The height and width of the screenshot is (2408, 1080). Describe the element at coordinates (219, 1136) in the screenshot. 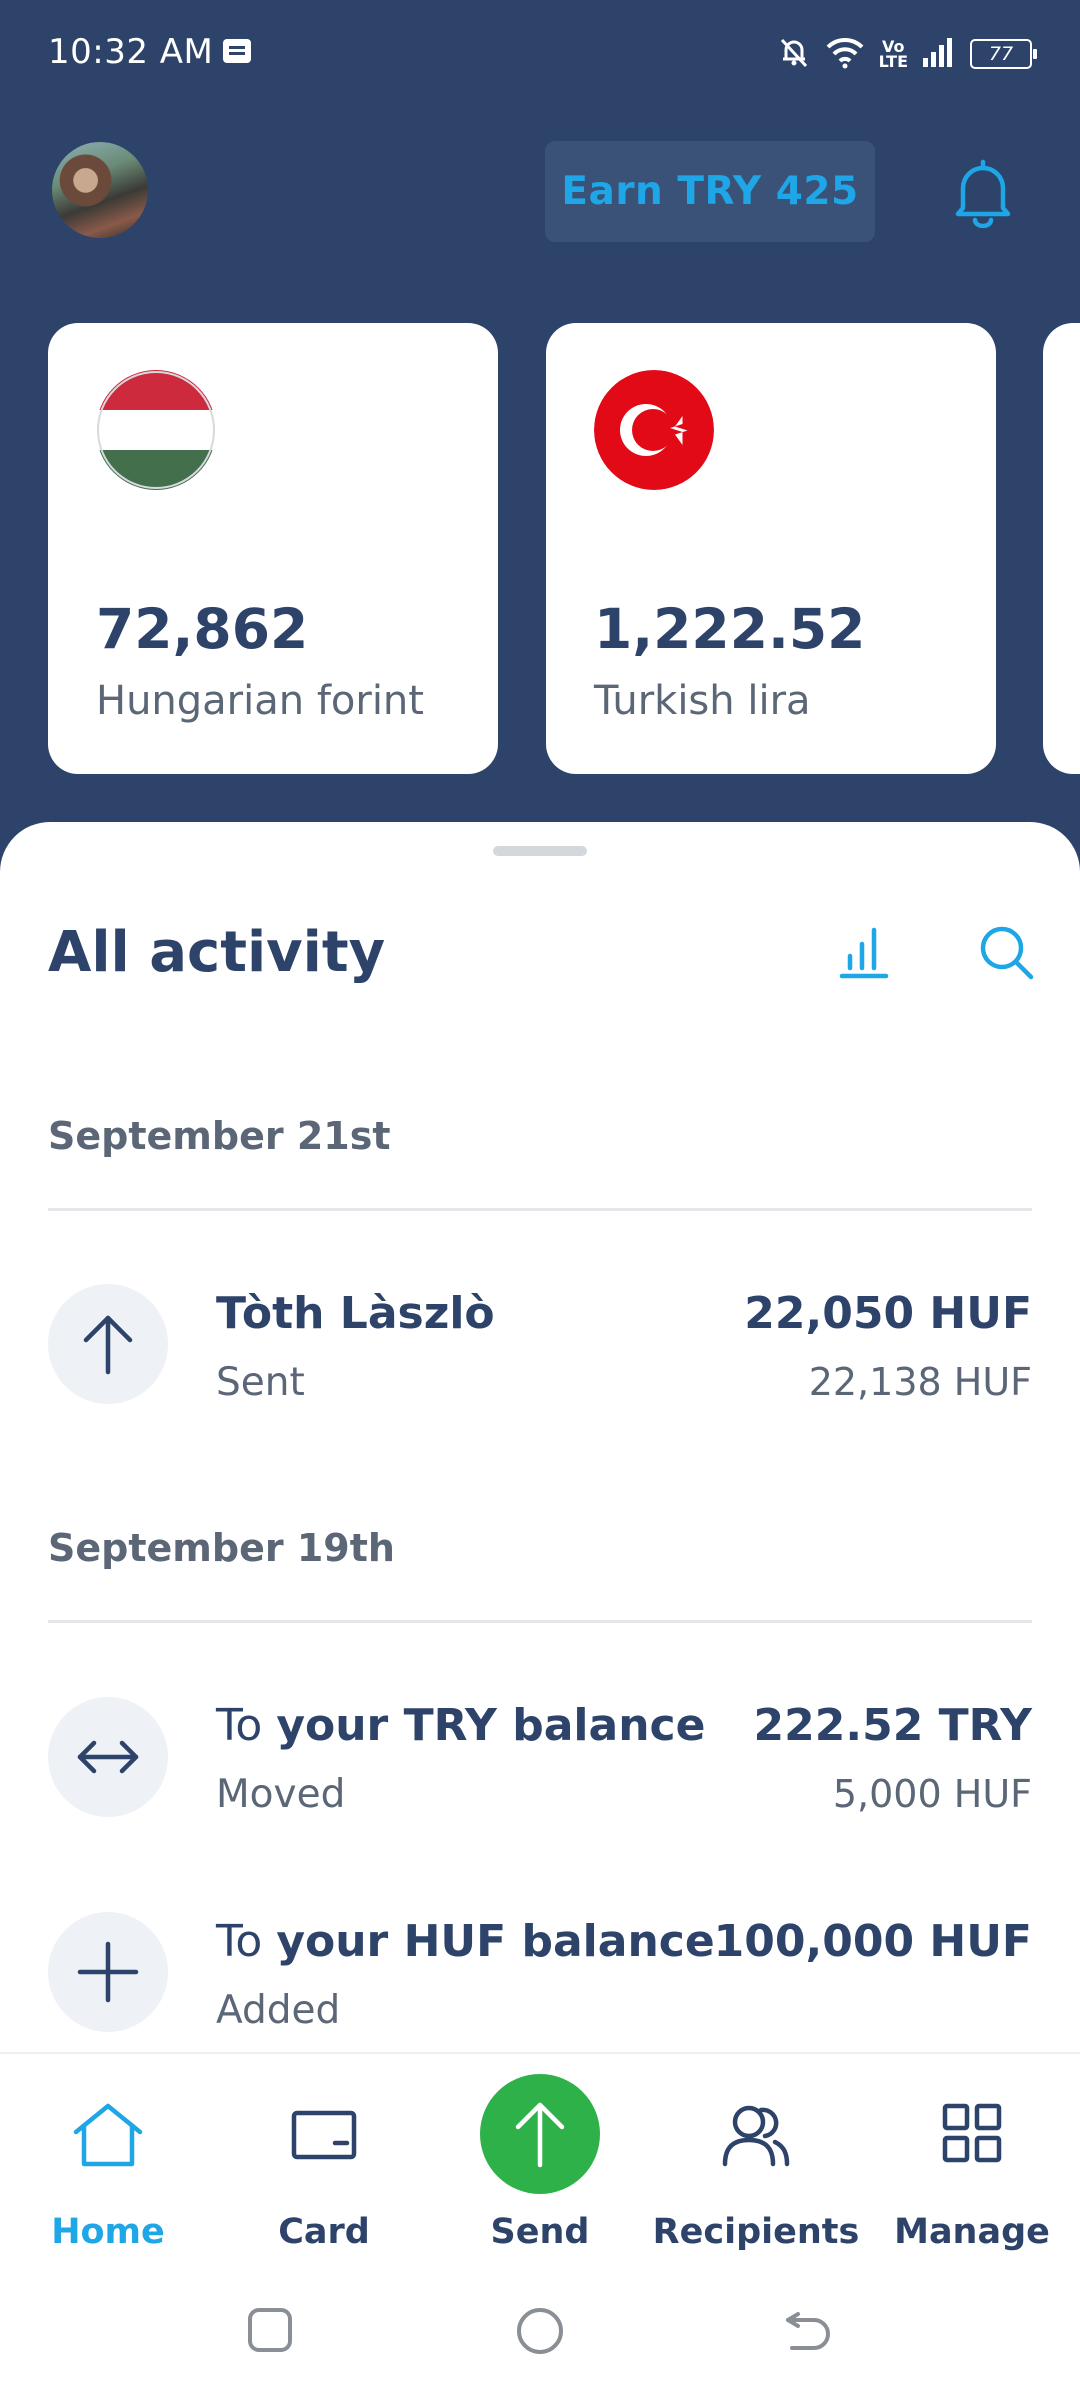

I see `date-header: September 21st` at that location.